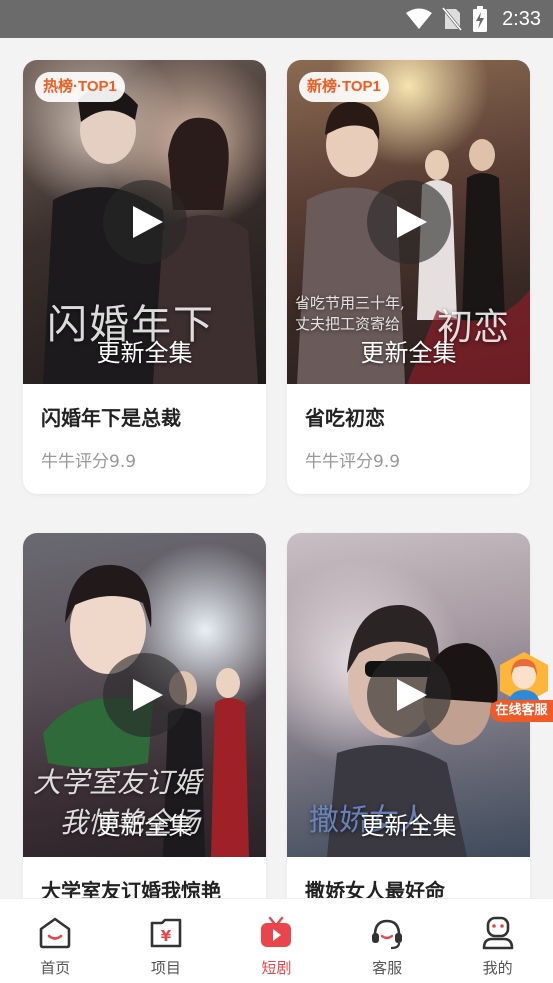 Image resolution: width=553 pixels, height=983 pixels. Describe the element at coordinates (521, 18) in the screenshot. I see `status-time: 2:33` at that location.